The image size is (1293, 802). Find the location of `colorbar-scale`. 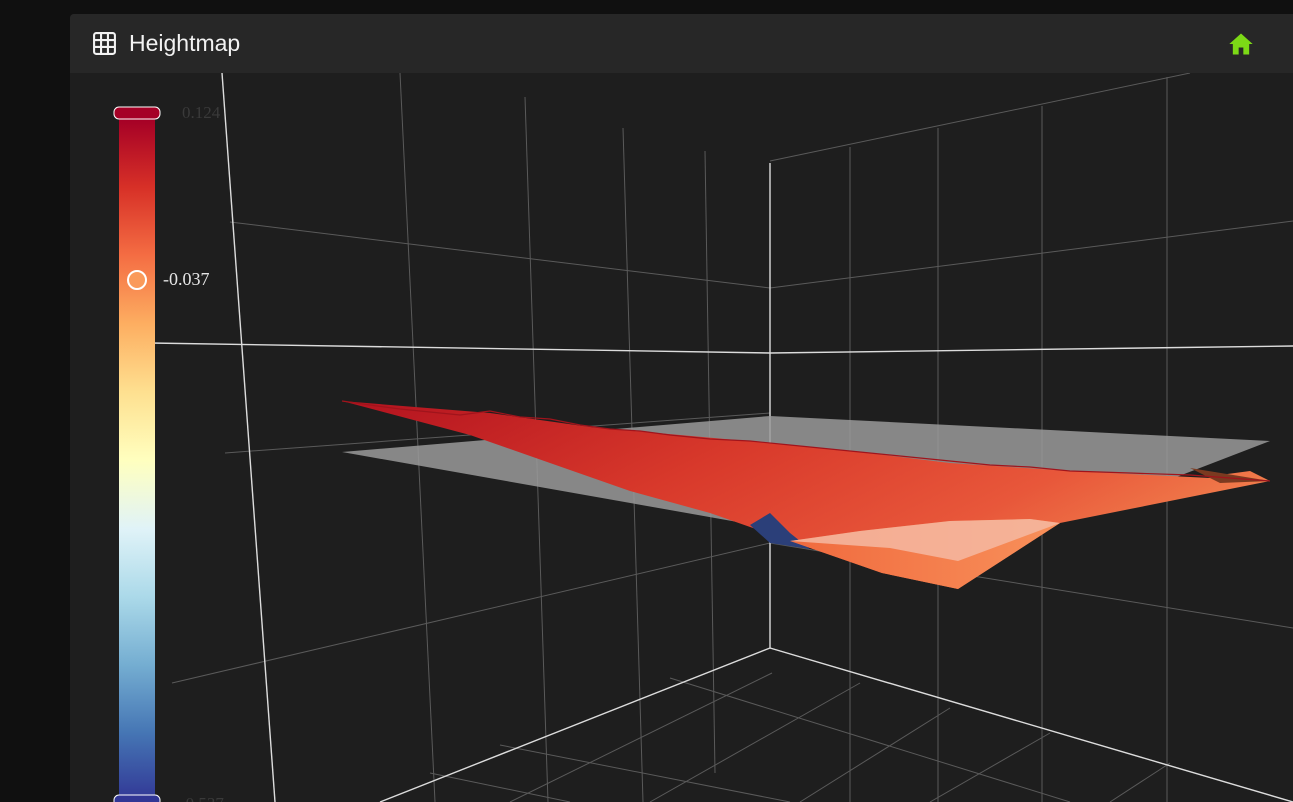

colorbar-scale is located at coordinates (137, 460).